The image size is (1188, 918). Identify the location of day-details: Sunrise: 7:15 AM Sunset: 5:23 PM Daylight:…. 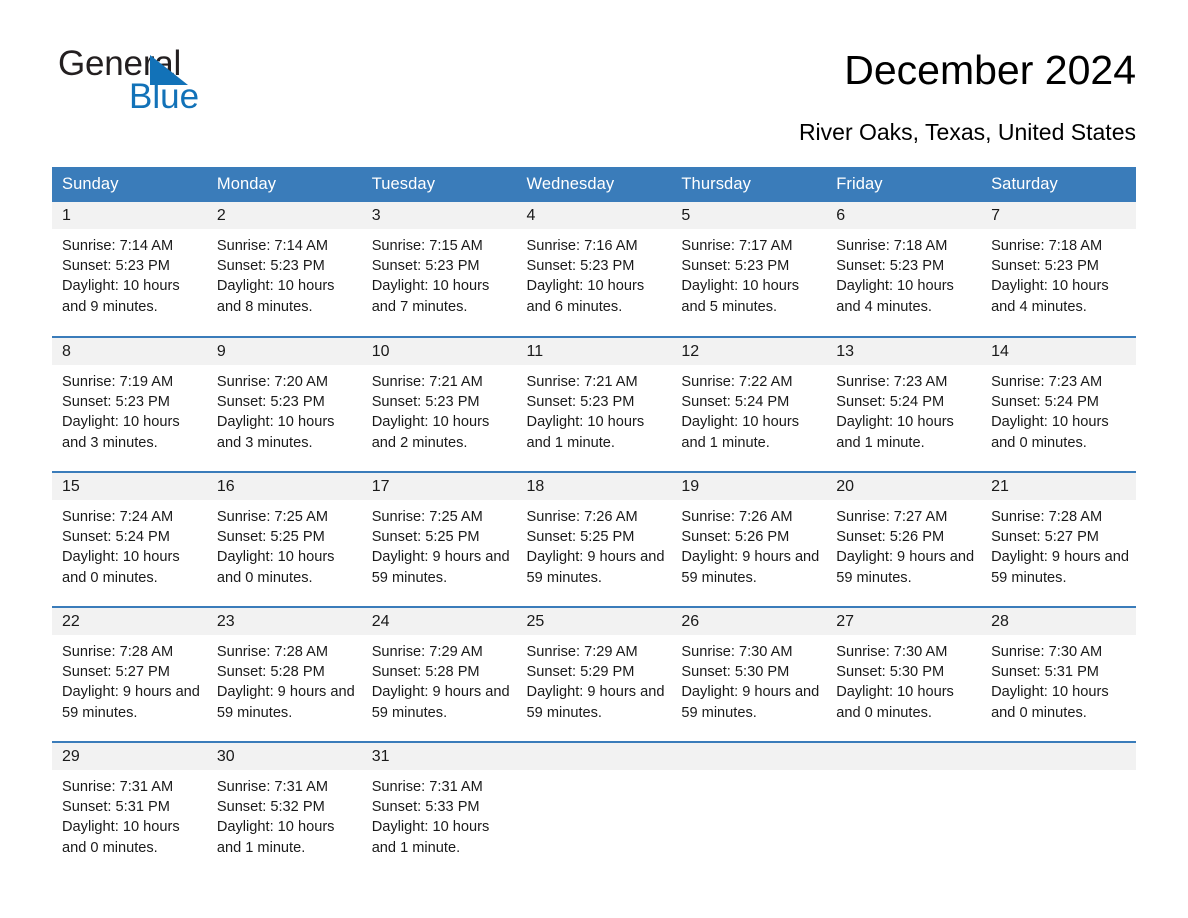
(439, 273).